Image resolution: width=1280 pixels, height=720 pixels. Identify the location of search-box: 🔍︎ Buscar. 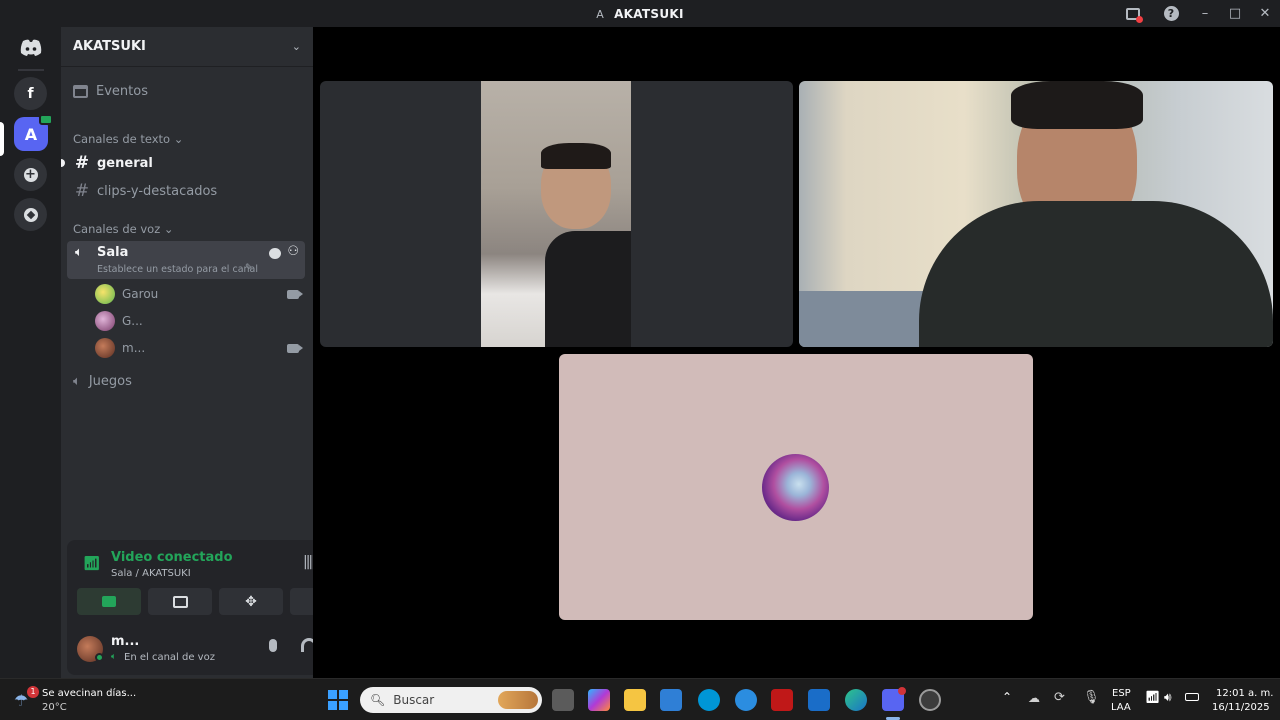
(451, 700).